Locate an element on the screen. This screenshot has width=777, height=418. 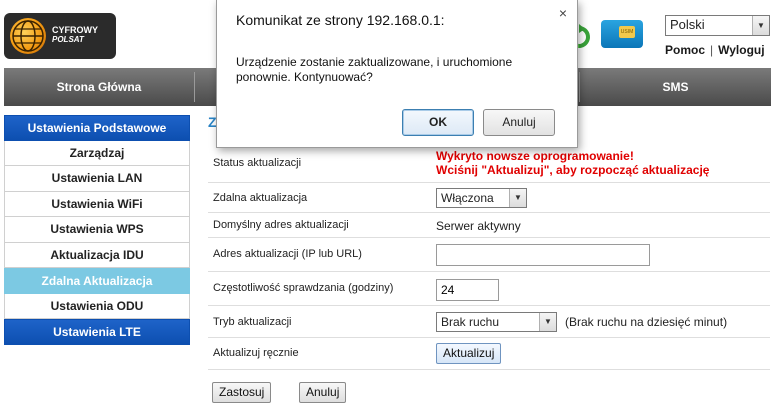
top-links: Pomoc | Wyloguj is located at coordinates (715, 50).